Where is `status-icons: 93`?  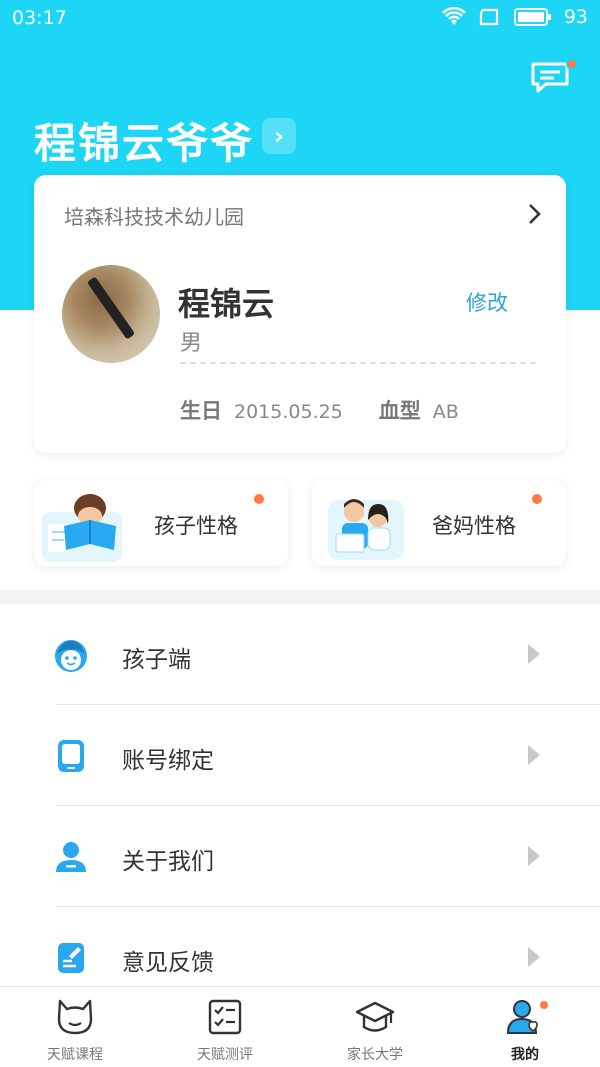
status-icons: 93 is located at coordinates (514, 17).